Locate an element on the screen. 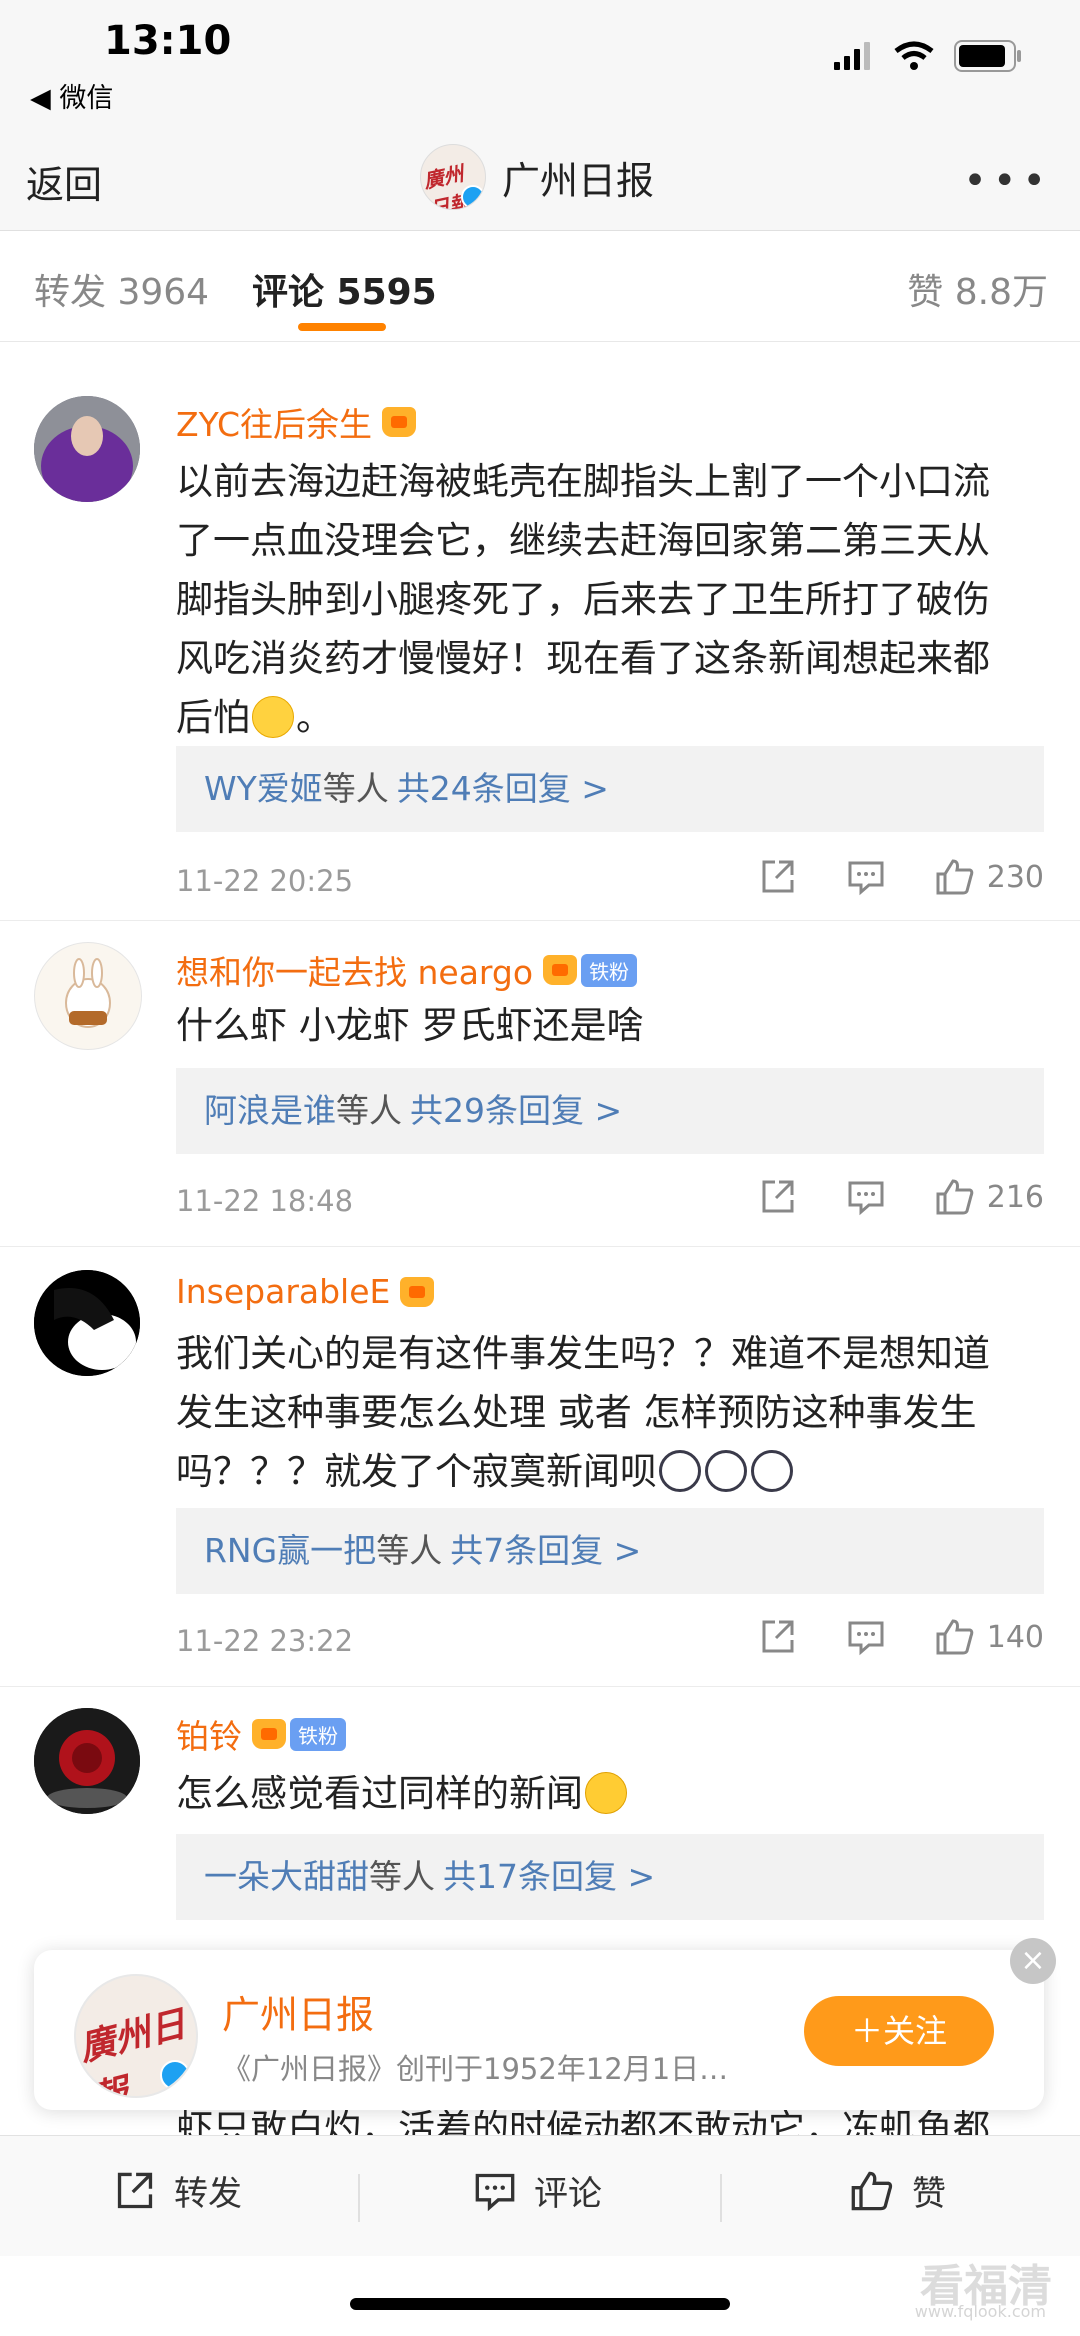 This screenshot has height=2336, width=1080. tab-repost: 转发 3964 is located at coordinates (121, 289).